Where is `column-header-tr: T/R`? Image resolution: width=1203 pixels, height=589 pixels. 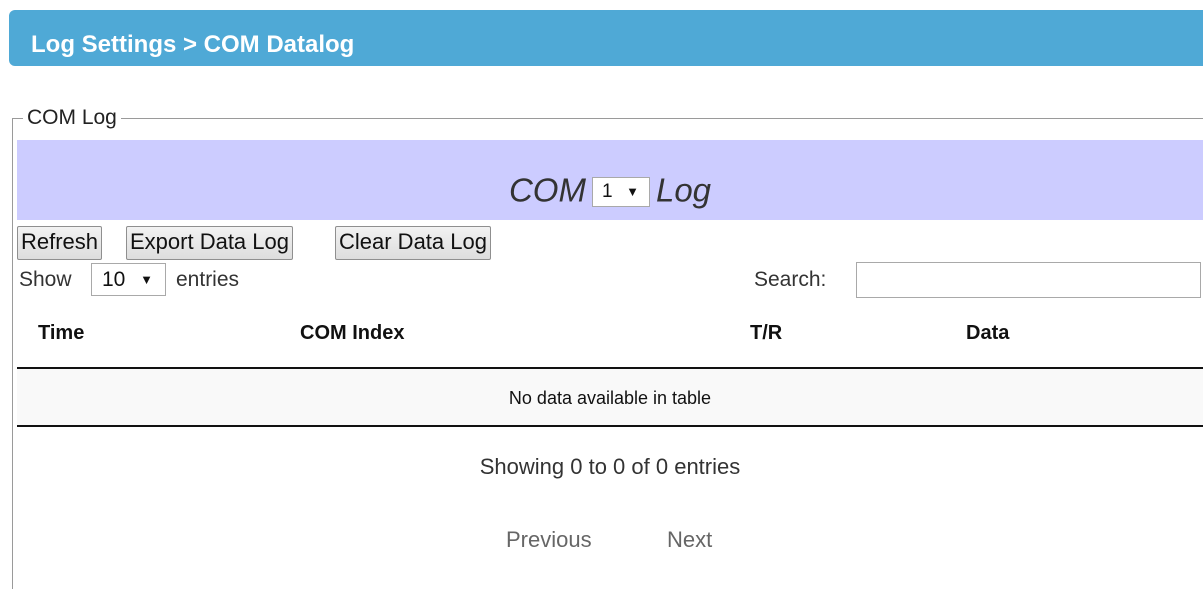
column-header-tr: T/R is located at coordinates (766, 333).